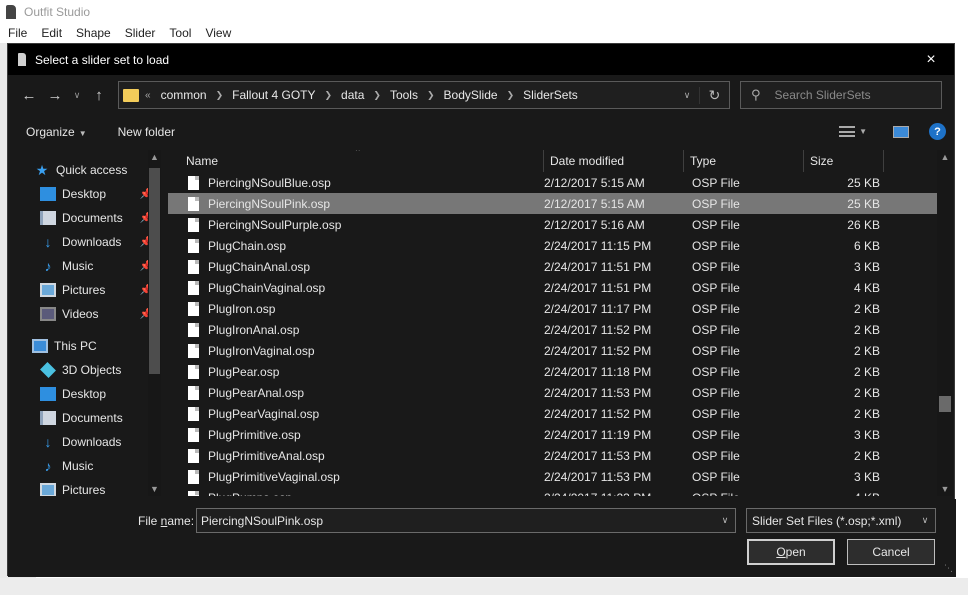 The width and height of the screenshot is (968, 595). Describe the element at coordinates (218, 33) in the screenshot. I see `menu-view: View` at that location.